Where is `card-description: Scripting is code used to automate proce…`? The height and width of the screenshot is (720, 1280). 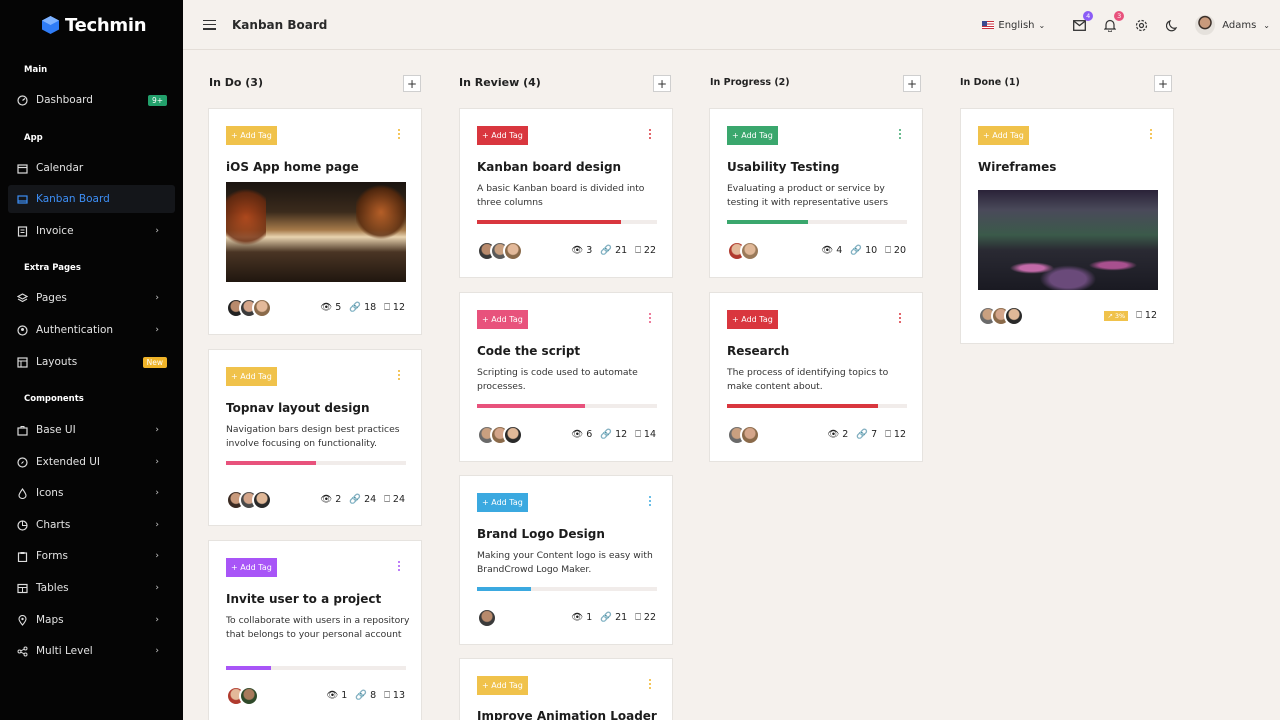 card-description: Scripting is code used to automate proce… is located at coordinates (557, 379).